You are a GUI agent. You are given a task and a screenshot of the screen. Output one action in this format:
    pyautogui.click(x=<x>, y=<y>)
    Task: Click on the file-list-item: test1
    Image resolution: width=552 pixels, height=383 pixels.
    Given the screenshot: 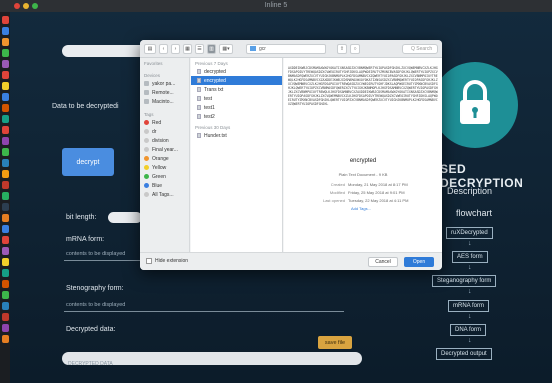 What is the action you would take?
    pyautogui.click(x=236, y=107)
    